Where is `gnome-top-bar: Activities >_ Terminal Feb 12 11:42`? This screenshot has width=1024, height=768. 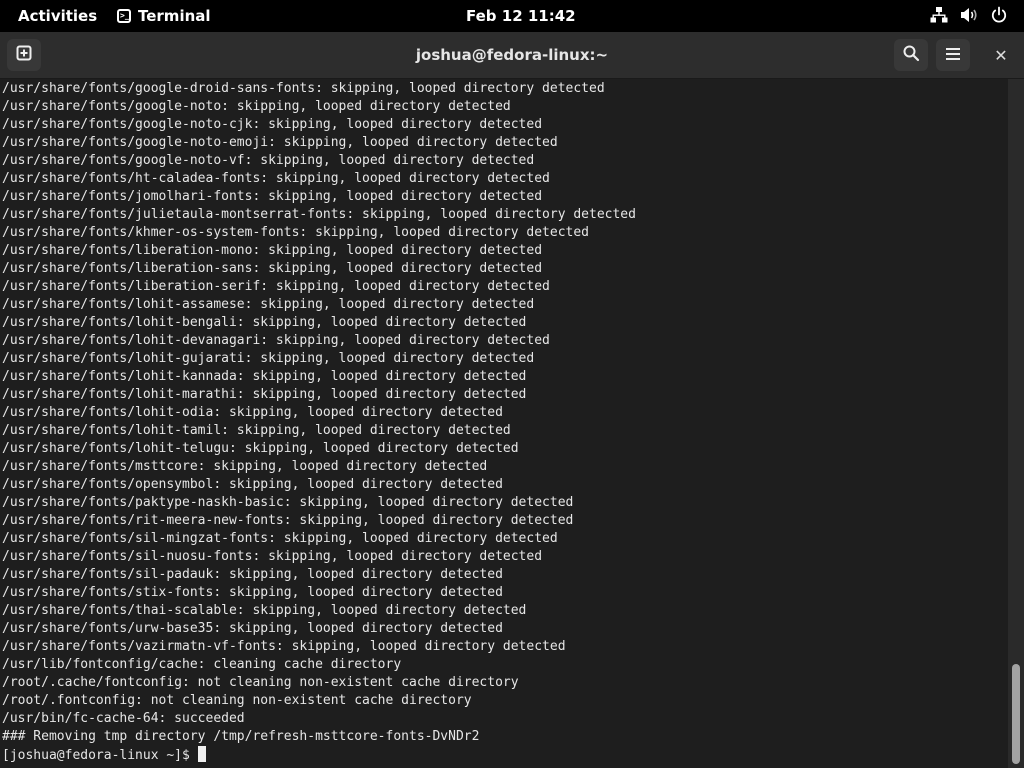 gnome-top-bar: Activities >_ Terminal Feb 12 11:42 is located at coordinates (512, 16).